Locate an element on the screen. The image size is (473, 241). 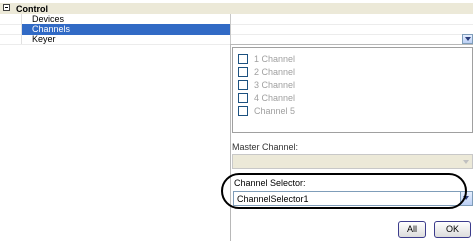
tree-item-label: Keyer is located at coordinates (44, 39).